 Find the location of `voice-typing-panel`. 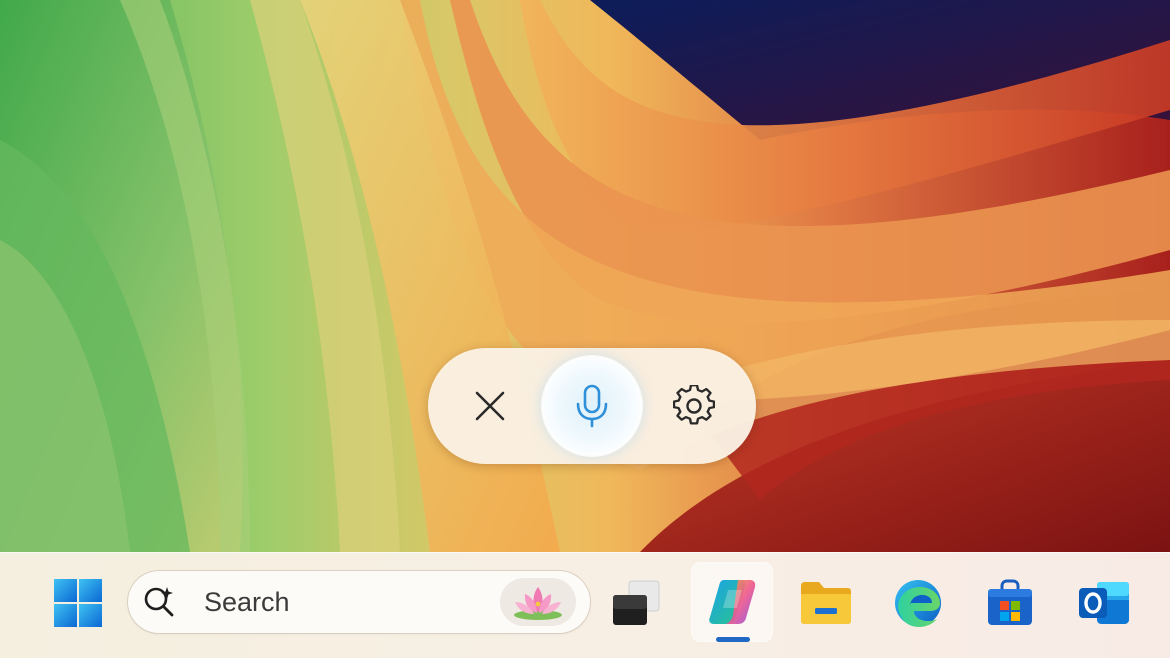

voice-typing-panel is located at coordinates (592, 406).